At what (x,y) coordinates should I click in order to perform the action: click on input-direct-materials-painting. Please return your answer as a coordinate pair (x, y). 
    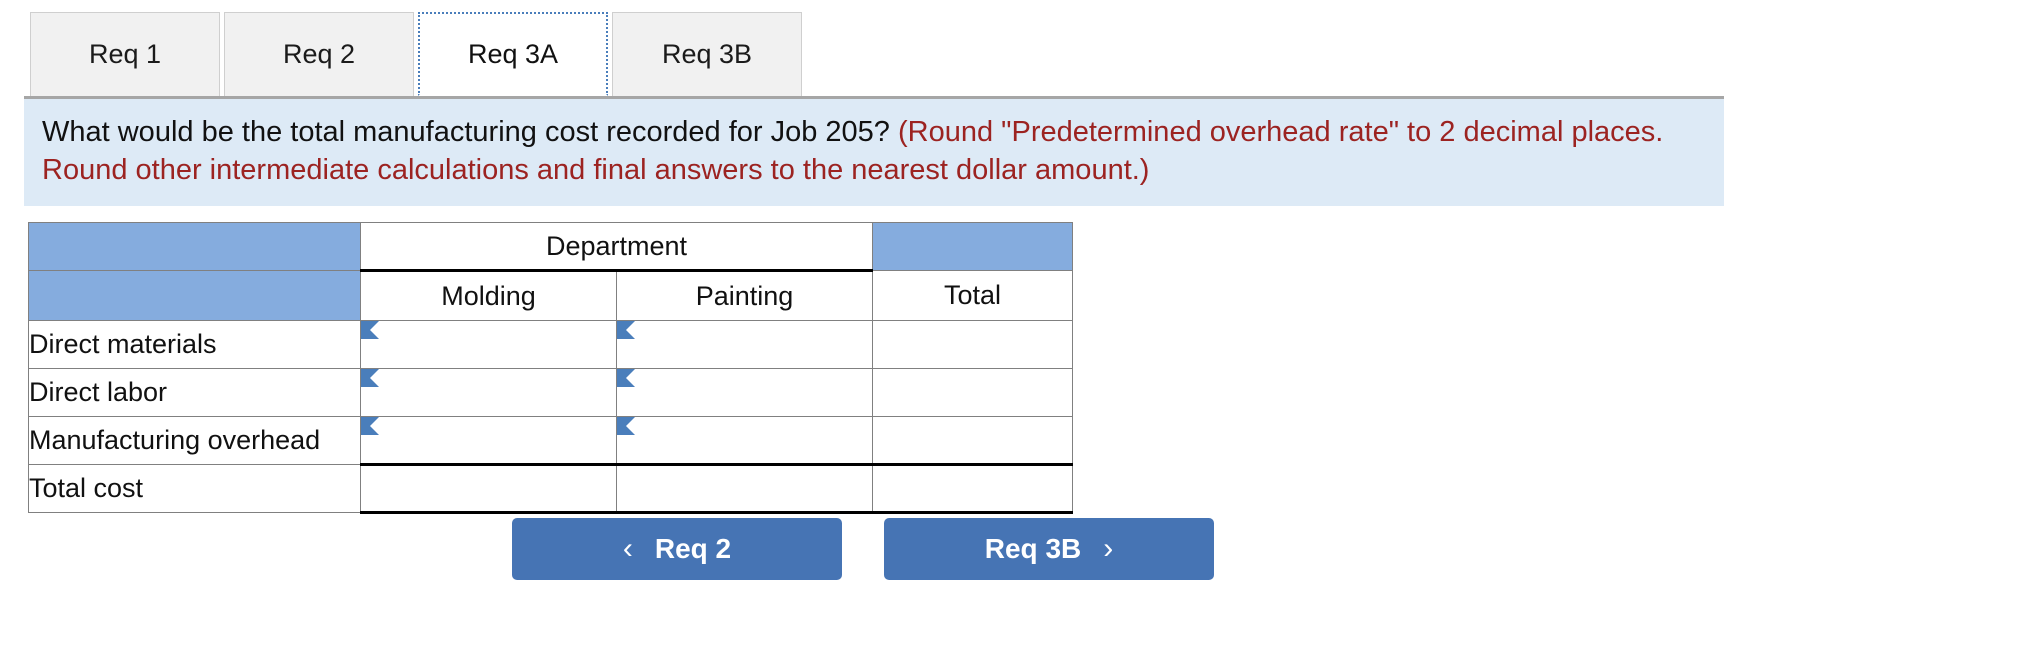
    Looking at the image, I should click on (744, 344).